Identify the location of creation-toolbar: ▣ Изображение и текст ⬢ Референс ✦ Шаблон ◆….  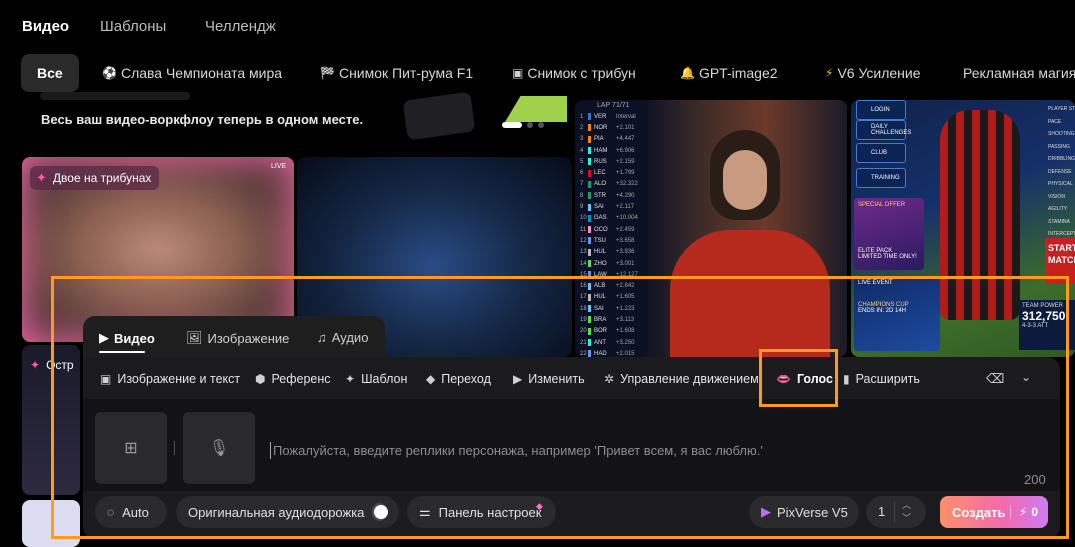
(571, 380).